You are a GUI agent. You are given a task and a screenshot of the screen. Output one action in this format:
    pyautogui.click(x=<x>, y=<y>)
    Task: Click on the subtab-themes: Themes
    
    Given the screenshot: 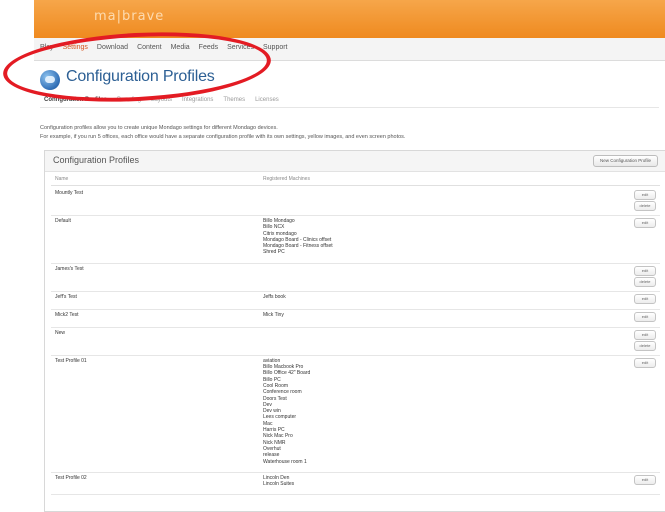 What is the action you would take?
    pyautogui.click(x=234, y=100)
    